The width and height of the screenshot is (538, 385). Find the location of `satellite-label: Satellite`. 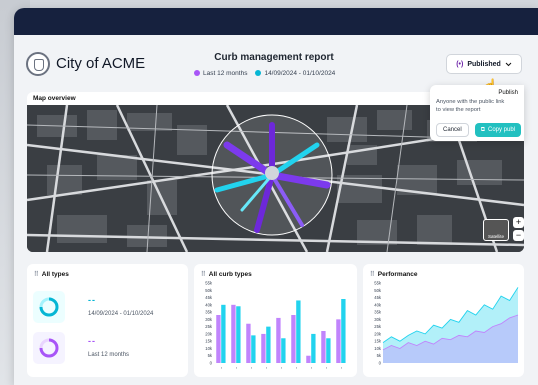

satellite-label: Satellite is located at coordinates (495, 236).